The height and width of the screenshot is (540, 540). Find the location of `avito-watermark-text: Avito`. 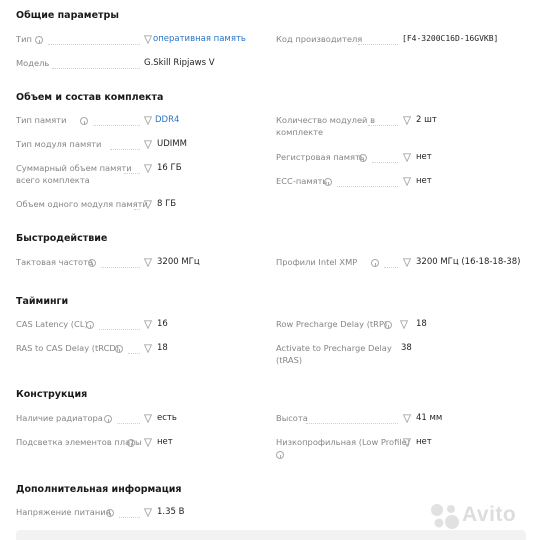

avito-watermark-text: Avito is located at coordinates (489, 514).